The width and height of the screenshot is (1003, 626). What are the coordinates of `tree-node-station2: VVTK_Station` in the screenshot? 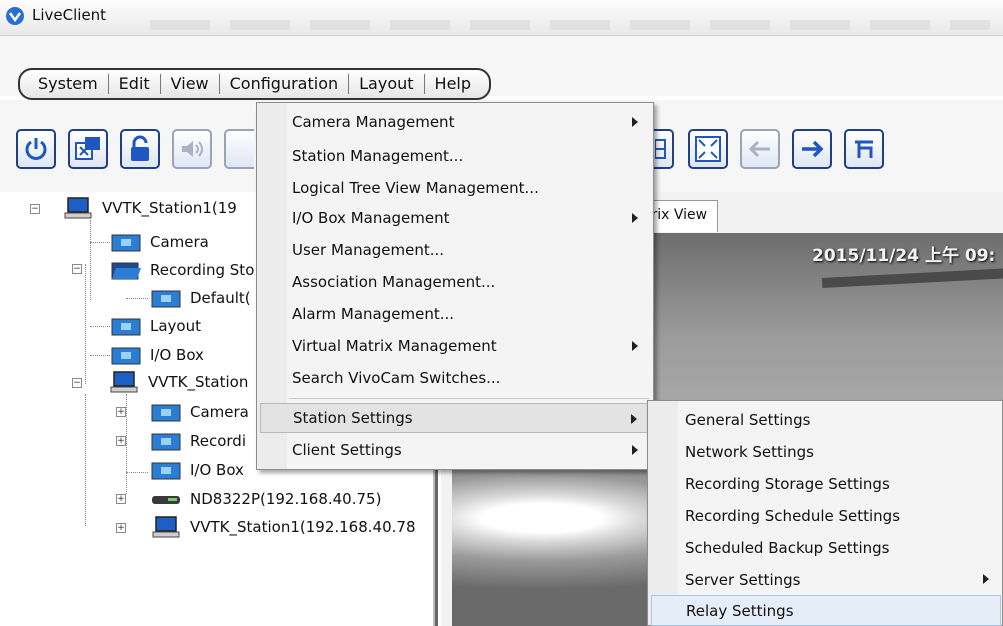 It's located at (178, 382).